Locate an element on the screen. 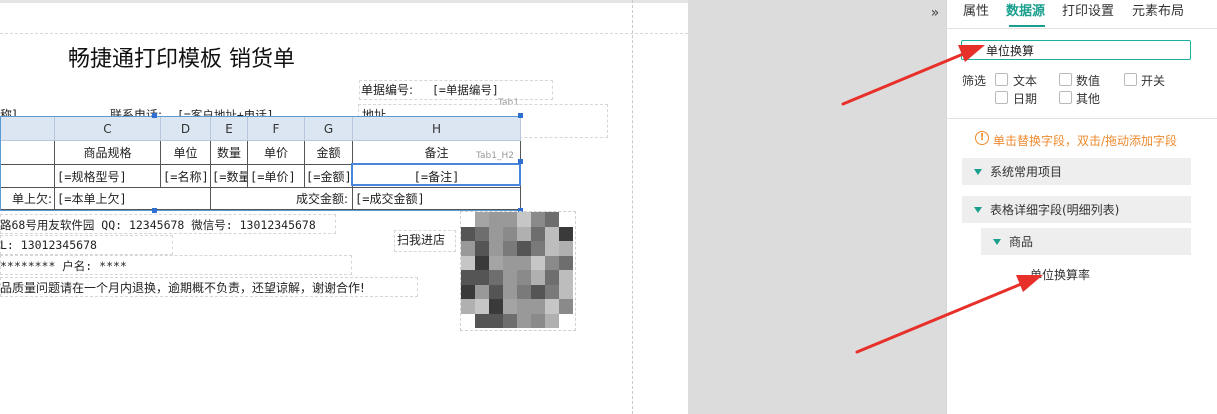 The image size is (1217, 414). table-field-cell: [=规格型号] is located at coordinates (108, 176).